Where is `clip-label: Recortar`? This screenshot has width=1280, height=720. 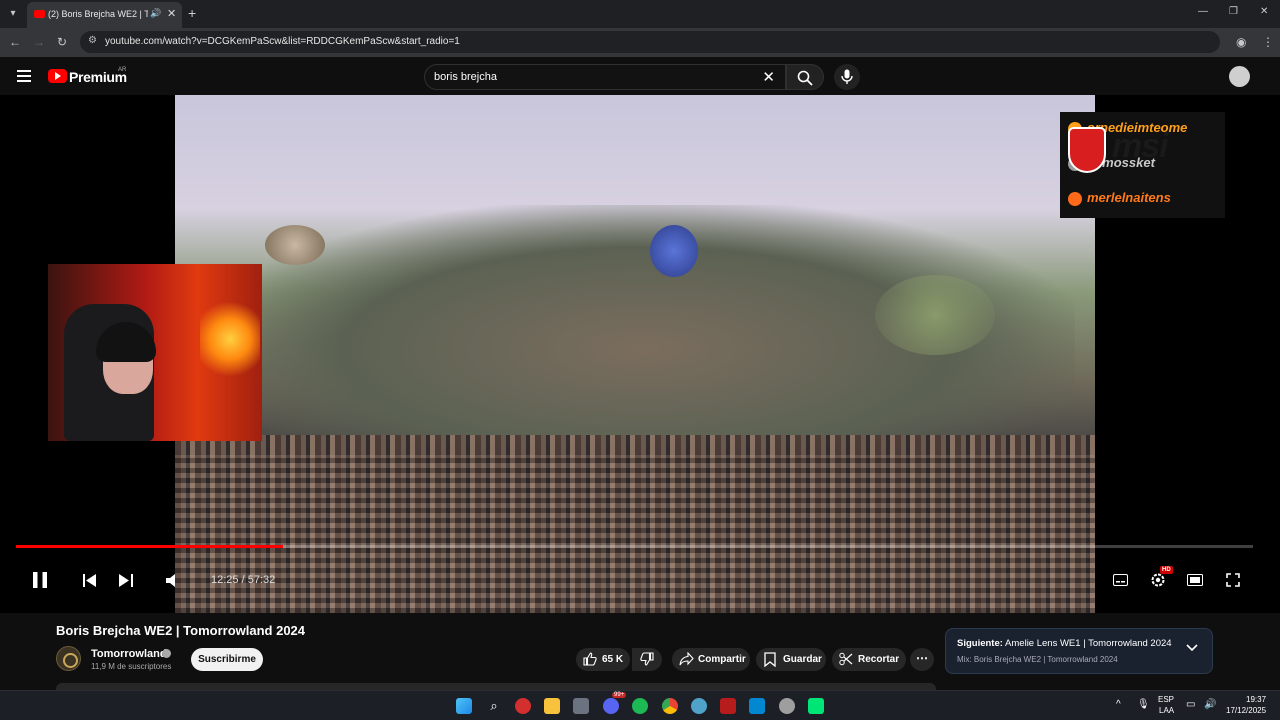 clip-label: Recortar is located at coordinates (879, 659).